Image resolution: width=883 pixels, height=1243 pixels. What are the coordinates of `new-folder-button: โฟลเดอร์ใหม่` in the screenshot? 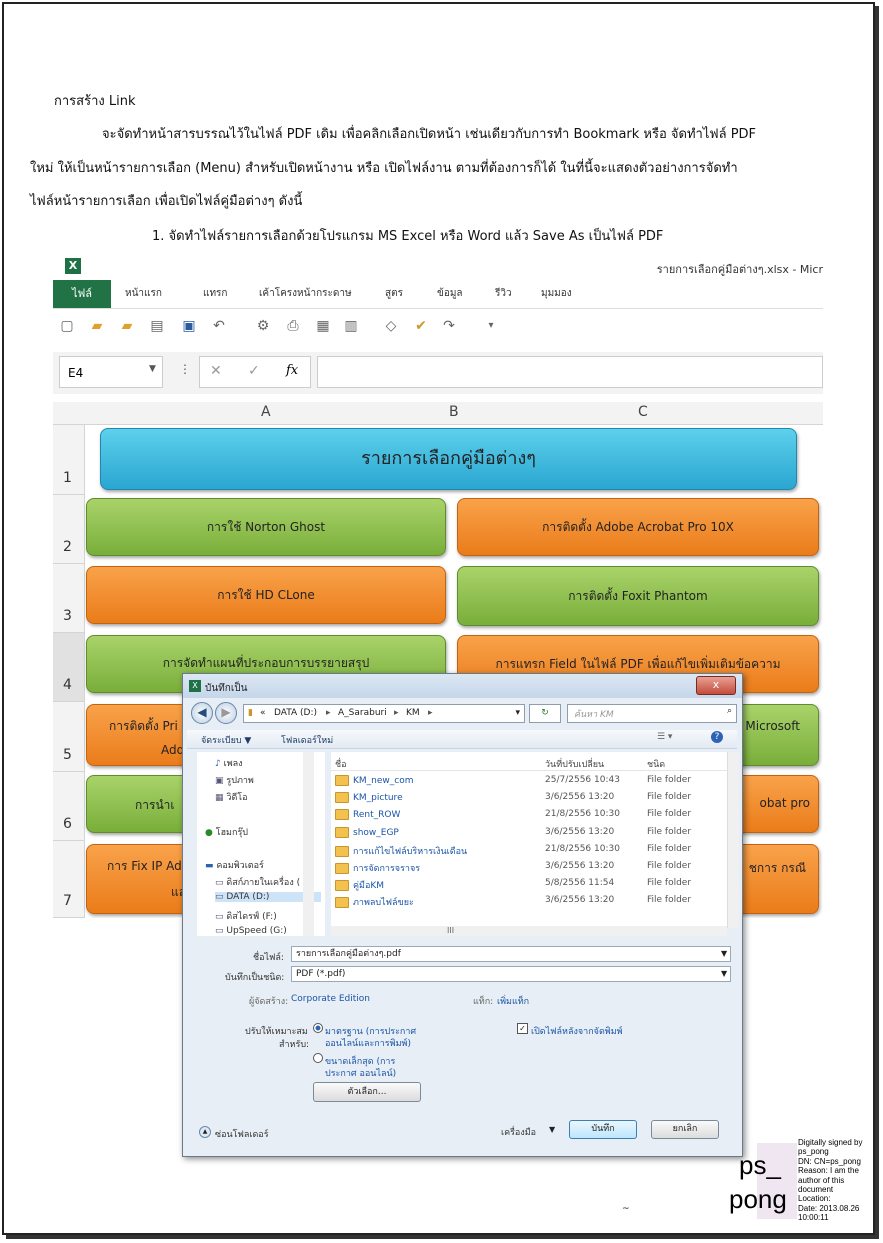 It's located at (307, 740).